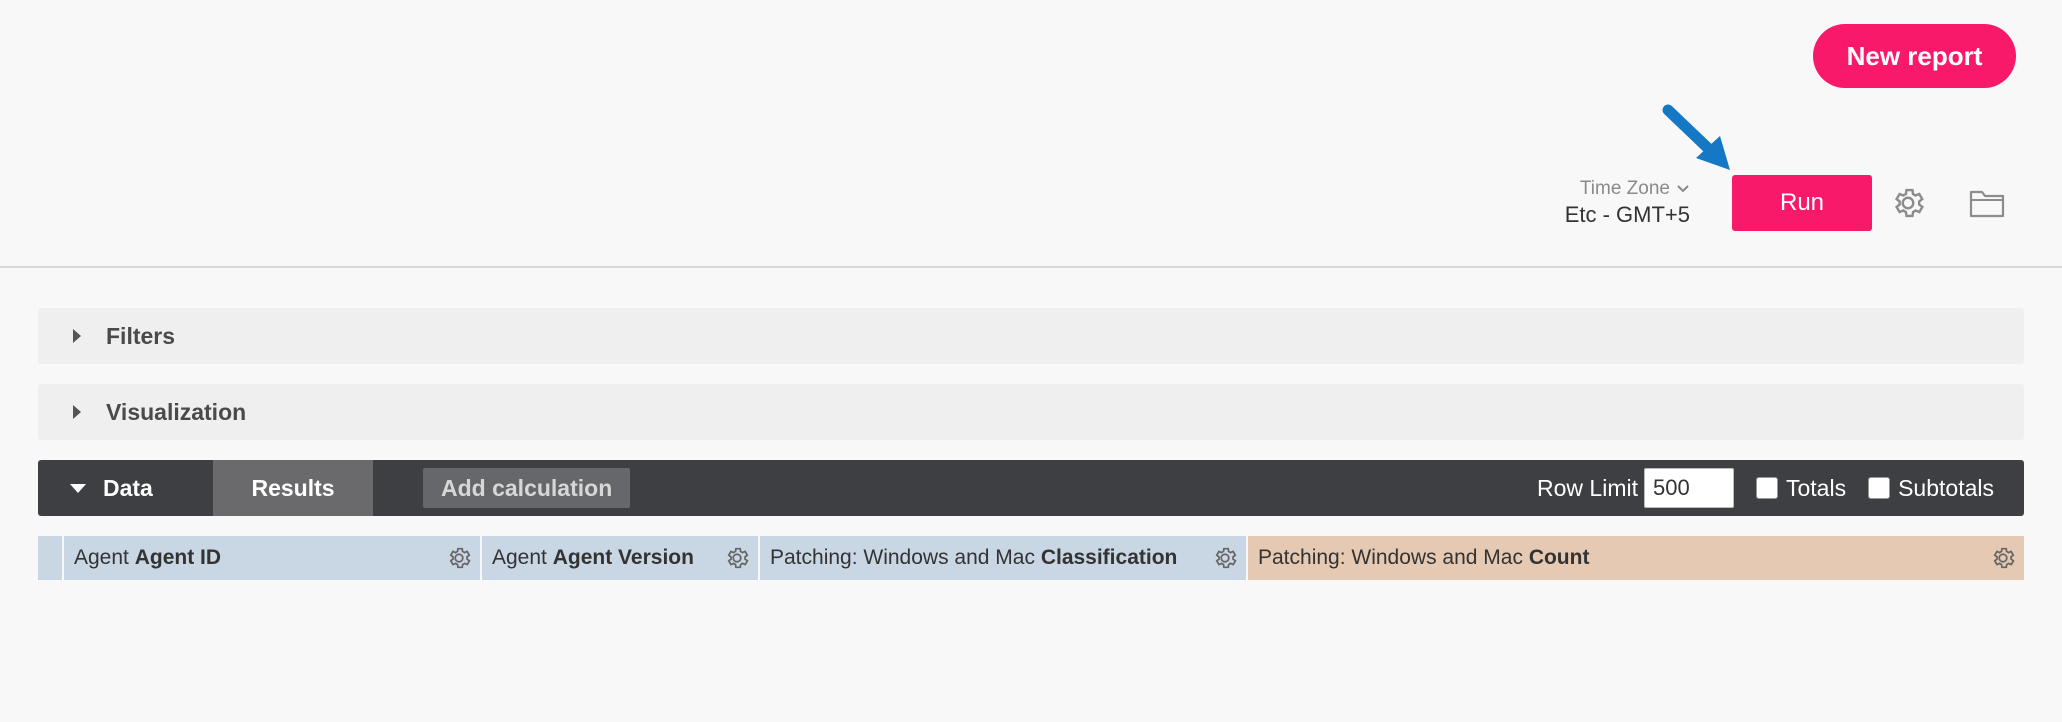 The image size is (2062, 722). Describe the element at coordinates (51, 558) in the screenshot. I see `row-index-header` at that location.